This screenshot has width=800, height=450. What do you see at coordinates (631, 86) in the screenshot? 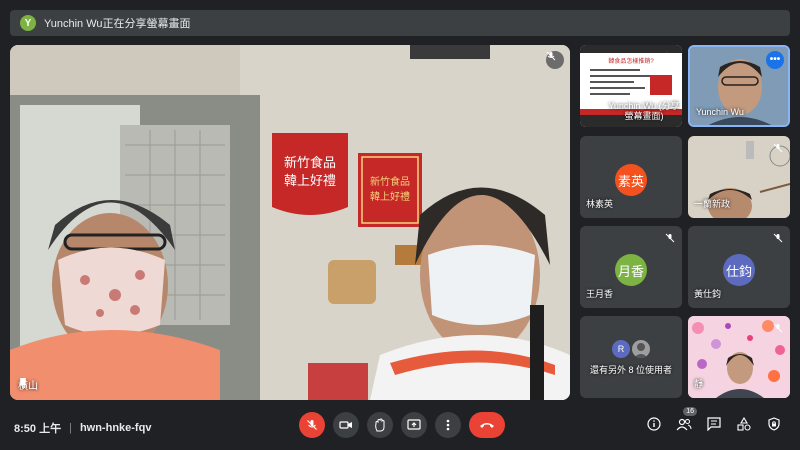
I see `tile-screen-share: 韓食品怎樣推銷? Yunchin Wu (分享螢幕畫面)` at bounding box center [631, 86].